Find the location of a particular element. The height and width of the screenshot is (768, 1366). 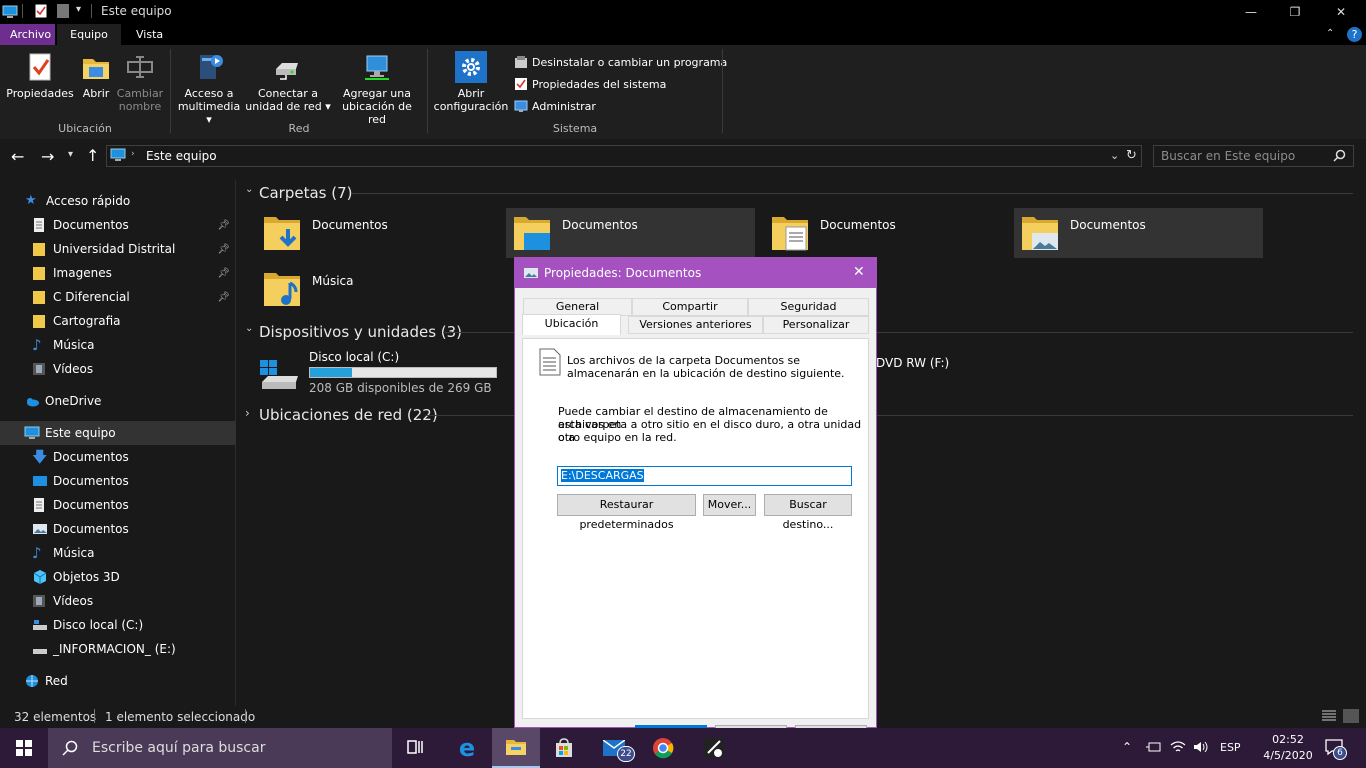

uninstall-program-button: Desinstalar o cambiar un programa is located at coordinates (620, 62).